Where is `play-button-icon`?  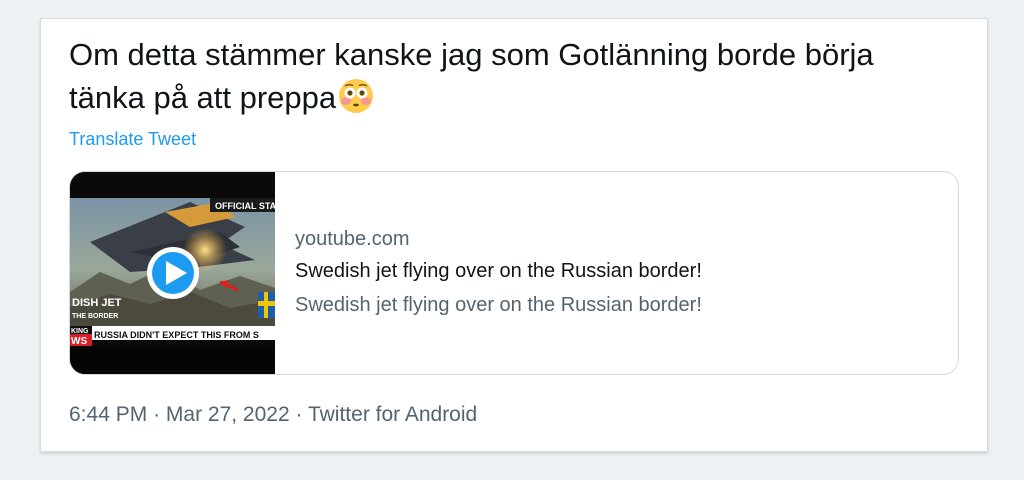
play-button-icon is located at coordinates (173, 273).